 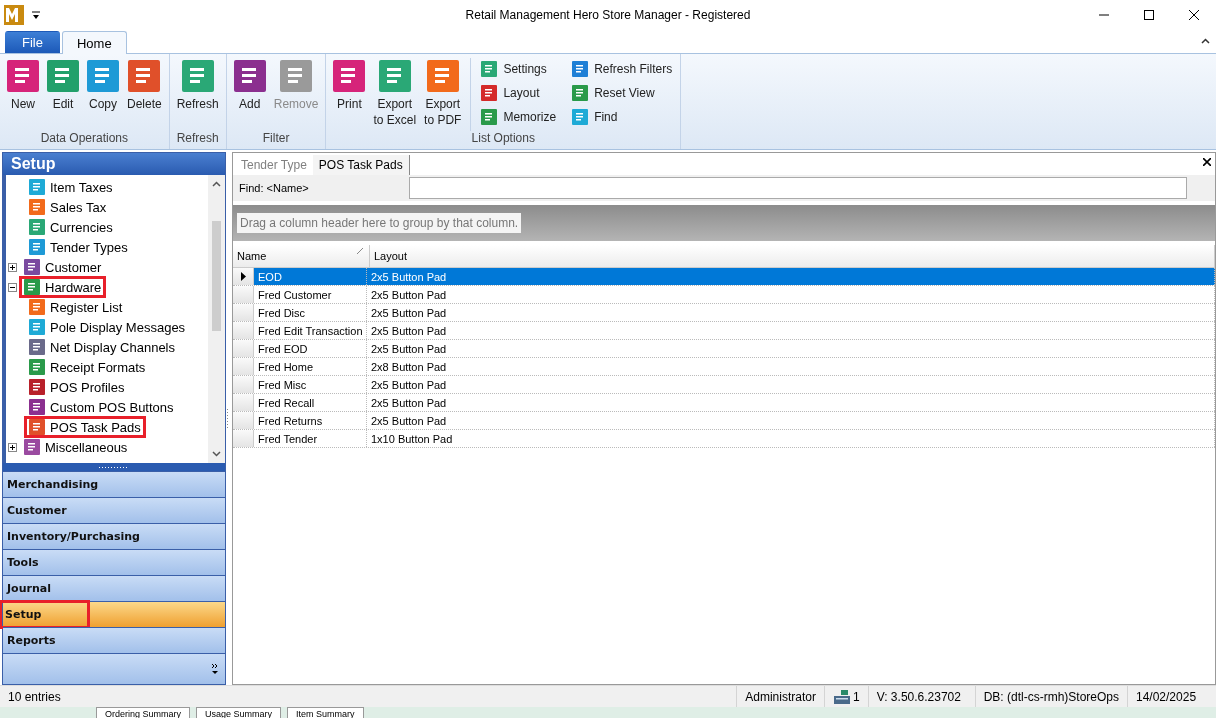 I want to click on table-cell: EOD, so click(x=310, y=276).